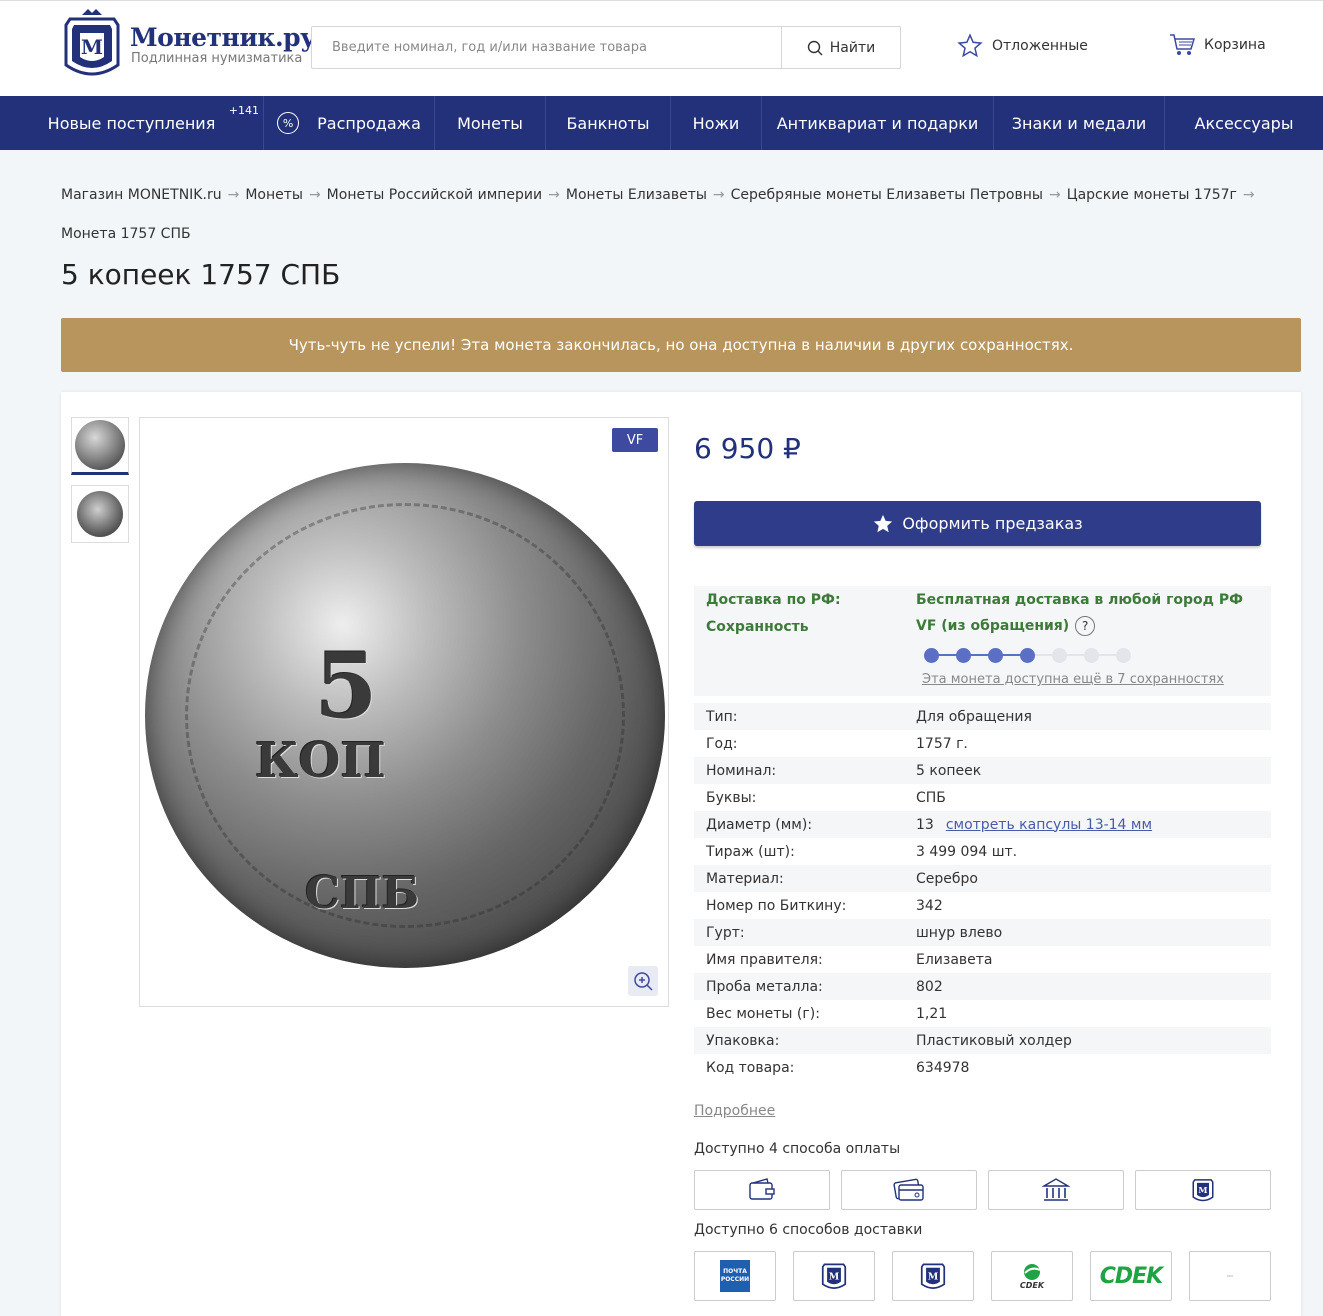 This screenshot has width=1323, height=1316. Describe the element at coordinates (1049, 825) in the screenshot. I see `capsules-link: смотреть капсулы 13-14 мм` at that location.